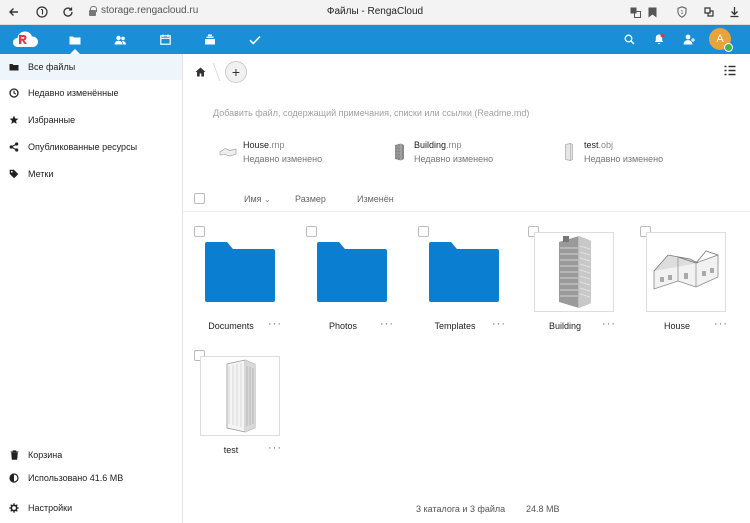  Describe the element at coordinates (652, 12) in the screenshot. I see `bookmark-icon` at that location.